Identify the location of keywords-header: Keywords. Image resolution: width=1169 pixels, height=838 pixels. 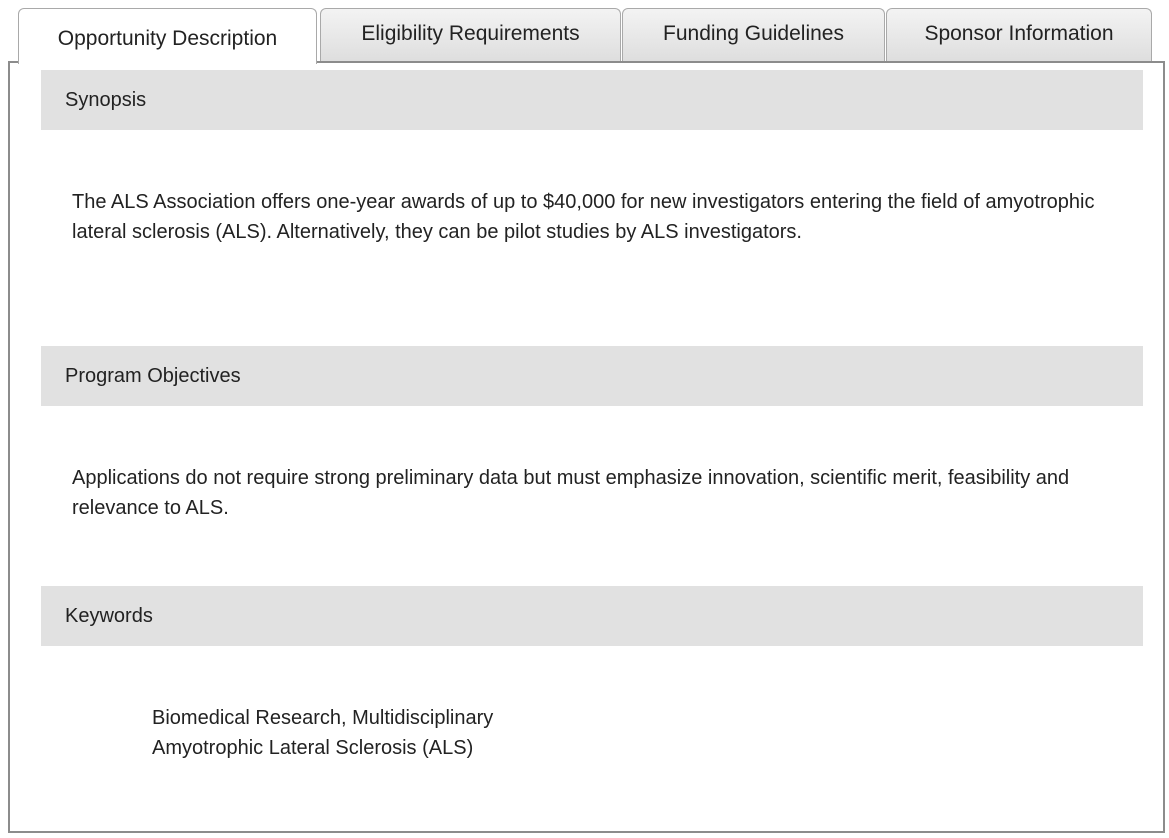
(592, 616).